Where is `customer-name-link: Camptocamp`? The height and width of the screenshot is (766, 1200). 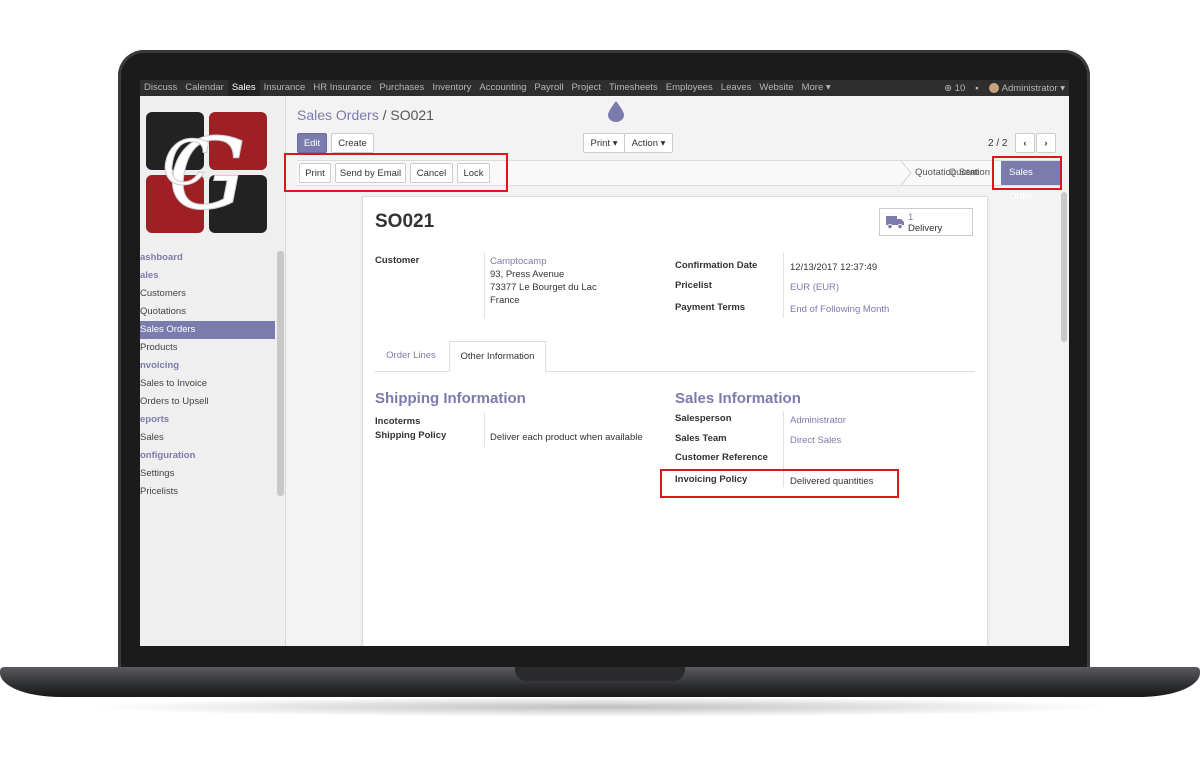 customer-name-link: Camptocamp is located at coordinates (518, 261).